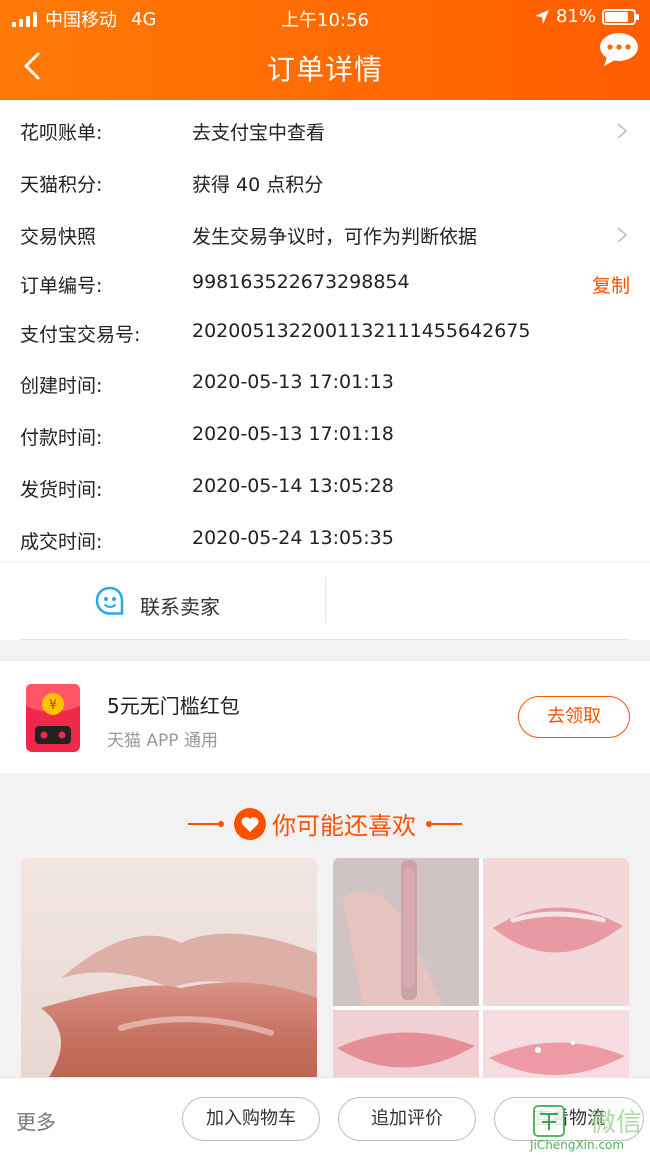 This screenshot has width=650, height=1155. What do you see at coordinates (180, 607) in the screenshot?
I see `contact-seller-label: 联系卖家` at bounding box center [180, 607].